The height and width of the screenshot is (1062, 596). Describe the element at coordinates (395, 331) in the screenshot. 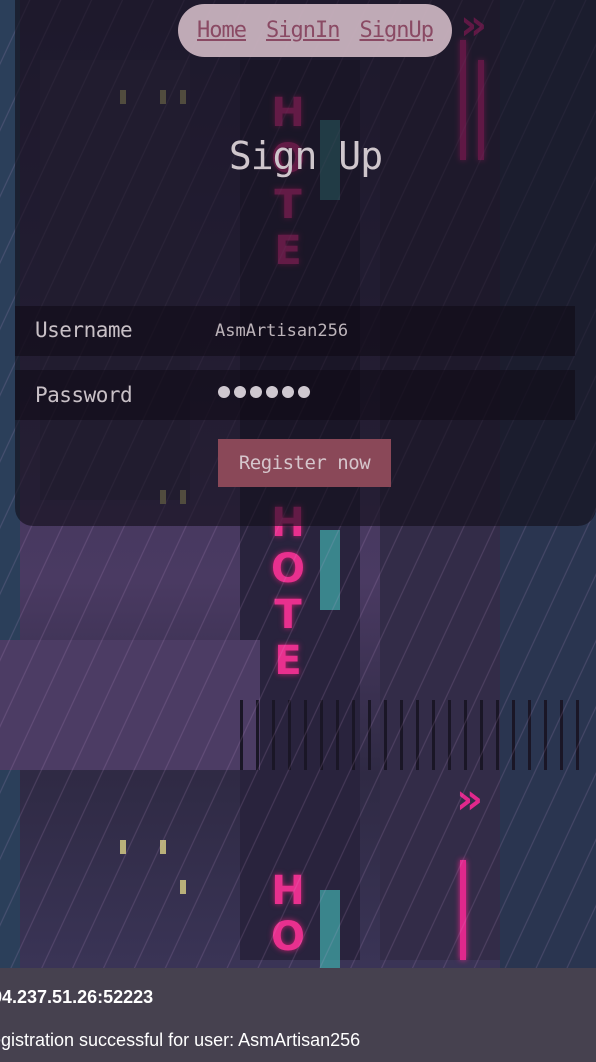

I see `username-field` at that location.